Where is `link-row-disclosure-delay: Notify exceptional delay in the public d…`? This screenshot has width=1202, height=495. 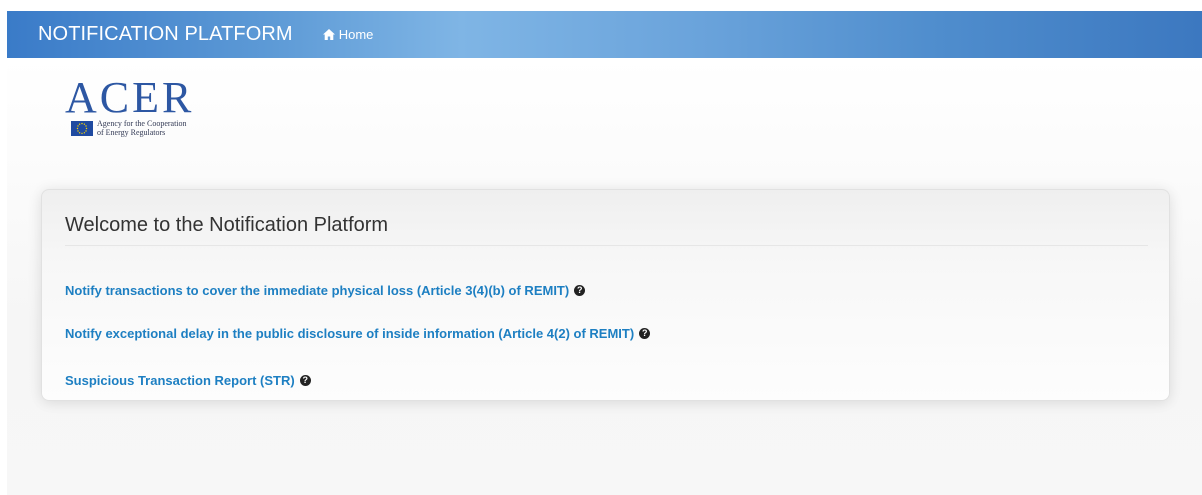 link-row-disclosure-delay: Notify exceptional delay in the public d… is located at coordinates (358, 333).